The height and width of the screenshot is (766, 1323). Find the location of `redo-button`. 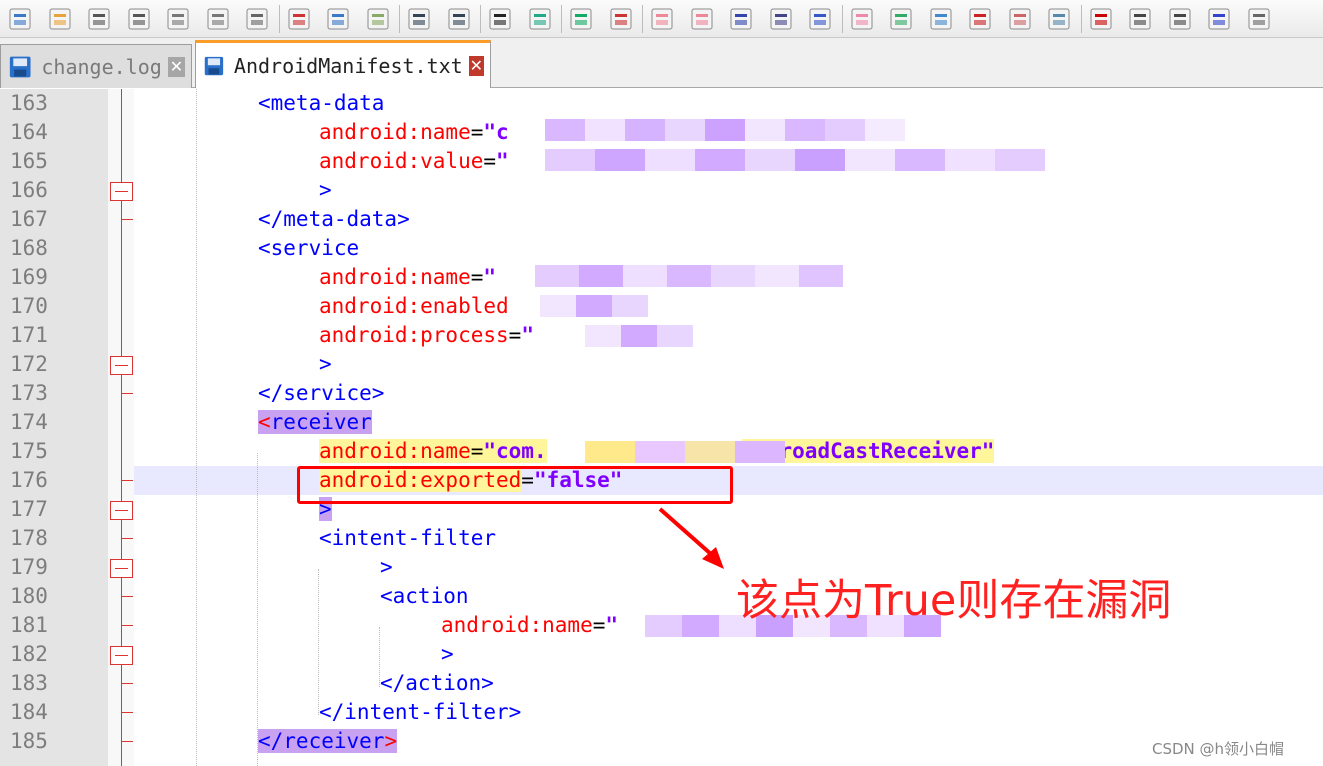

redo-button is located at coordinates (459, 19).